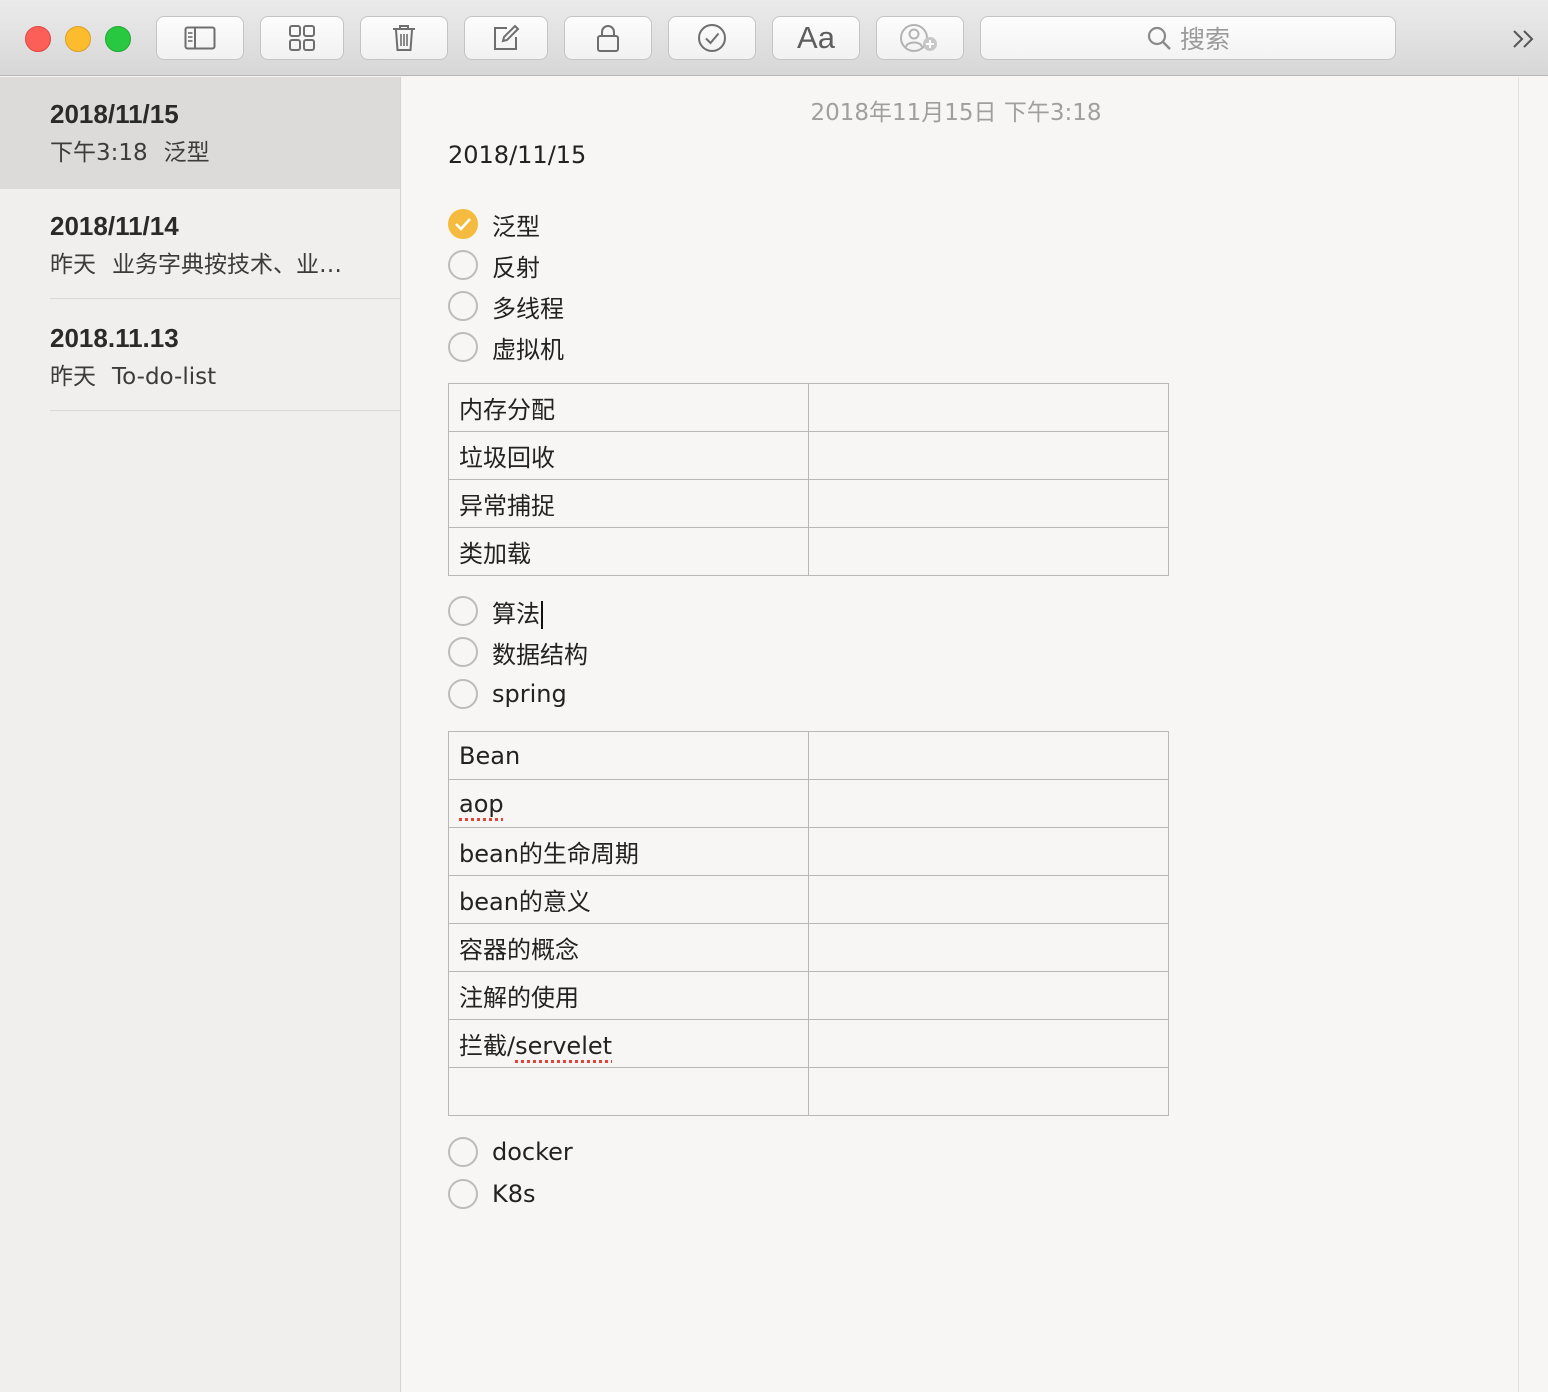 Image resolution: width=1548 pixels, height=1392 pixels. Describe the element at coordinates (481, 803) in the screenshot. I see `misspelled-word: aop` at that location.